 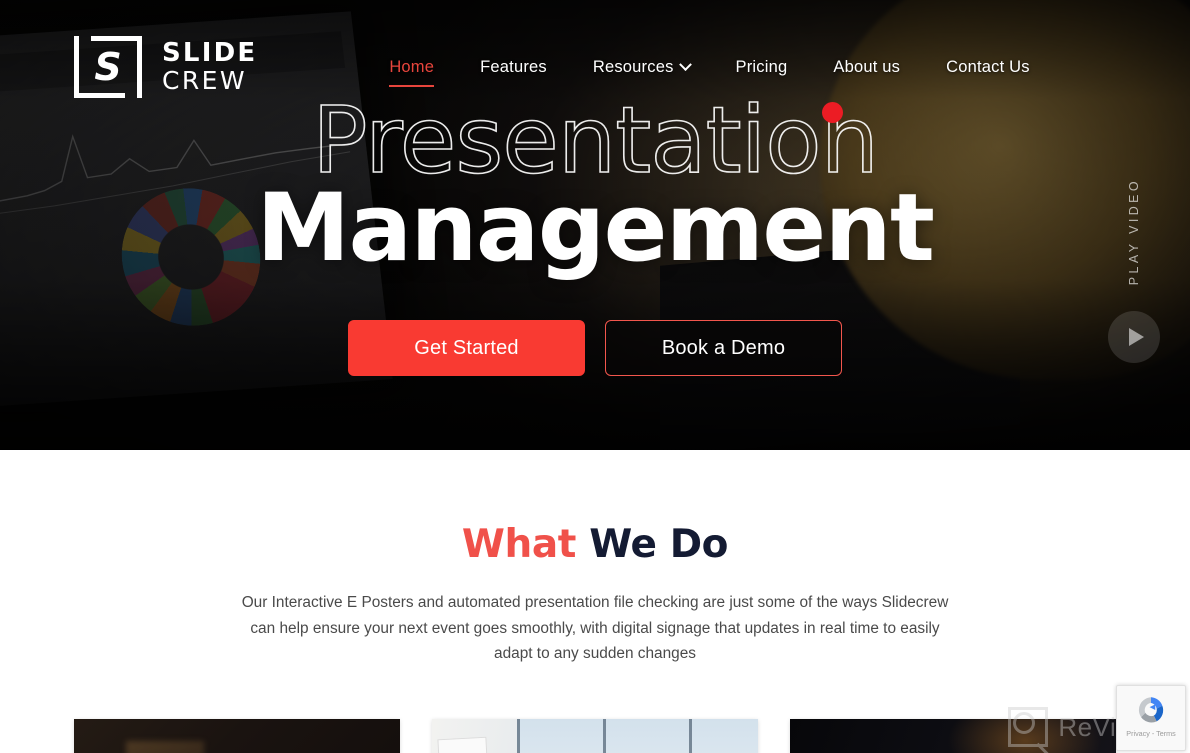 I want to click on brand-logo: S SLIDE CREW, so click(x=165, y=67).